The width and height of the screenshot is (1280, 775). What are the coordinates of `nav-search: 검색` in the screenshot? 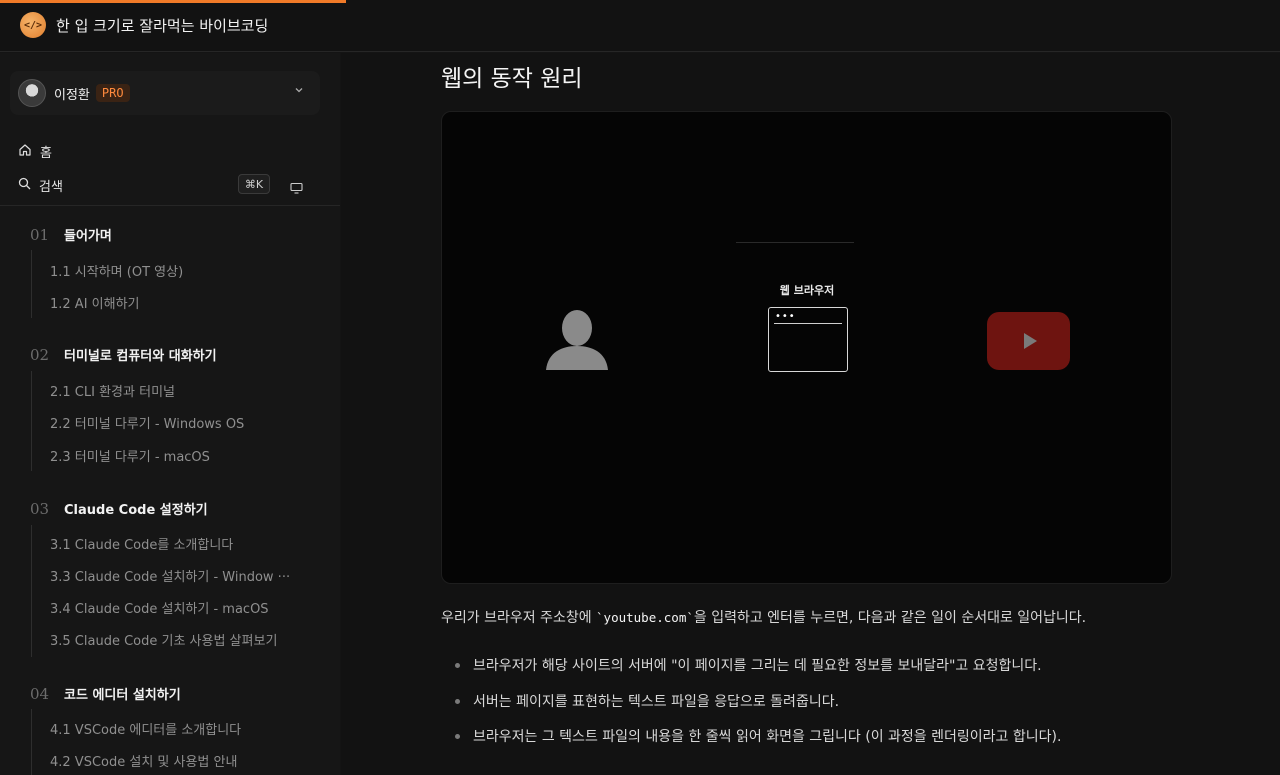 It's located at (40, 185).